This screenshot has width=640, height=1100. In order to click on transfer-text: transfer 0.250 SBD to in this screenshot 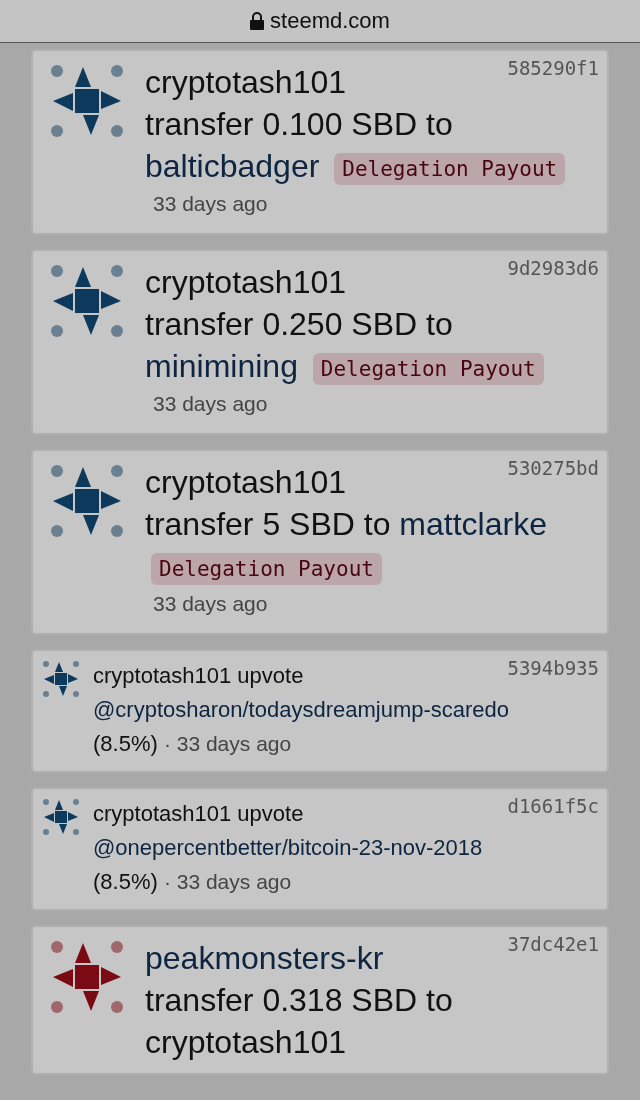, I will do `click(299, 324)`.